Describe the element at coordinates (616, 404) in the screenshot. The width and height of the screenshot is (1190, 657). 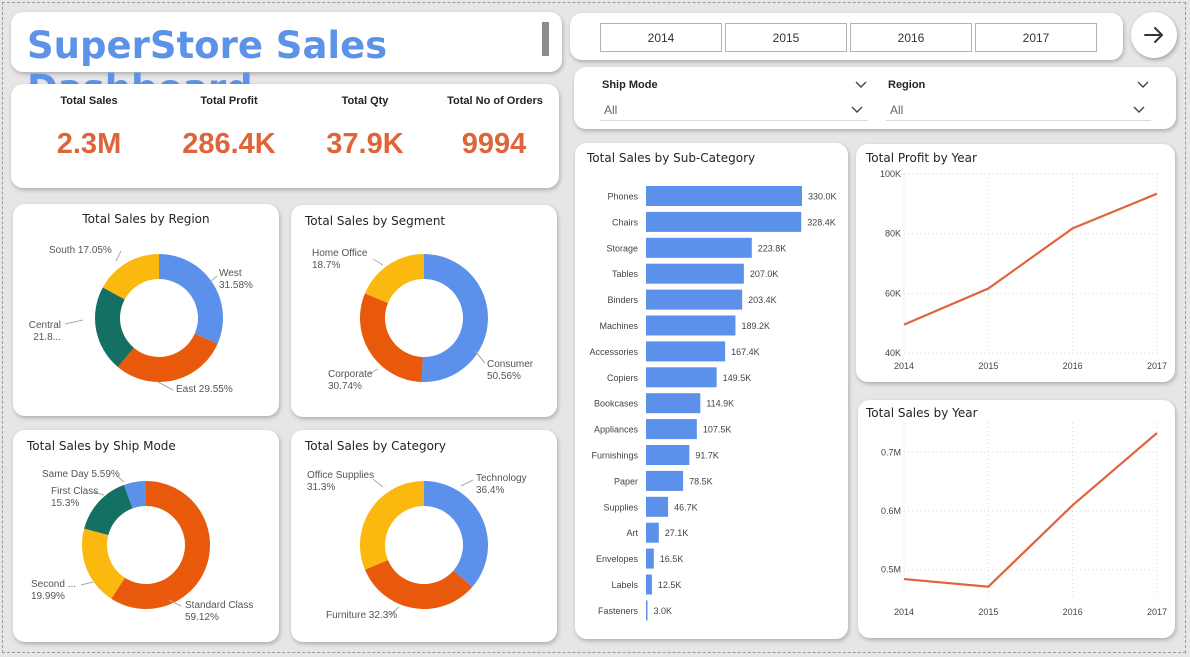
I see `bar-category-label: Bookcases` at that location.